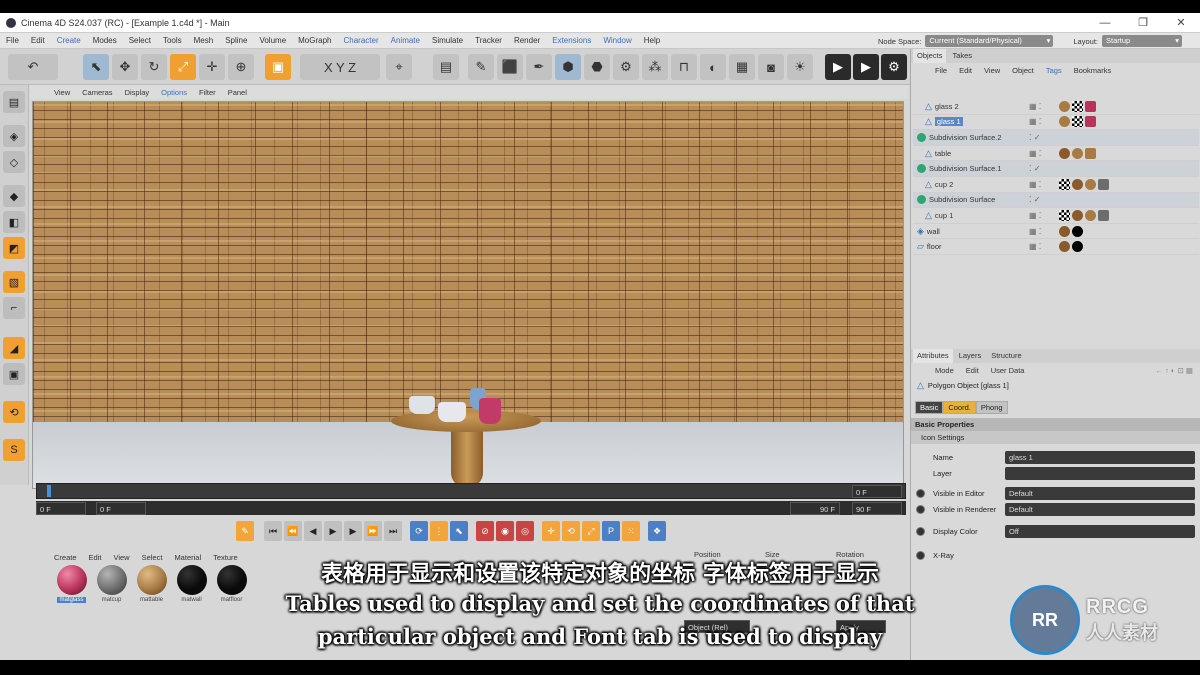  Describe the element at coordinates (353, 531) in the screenshot. I see `next-frame-icon: ▶` at that location.